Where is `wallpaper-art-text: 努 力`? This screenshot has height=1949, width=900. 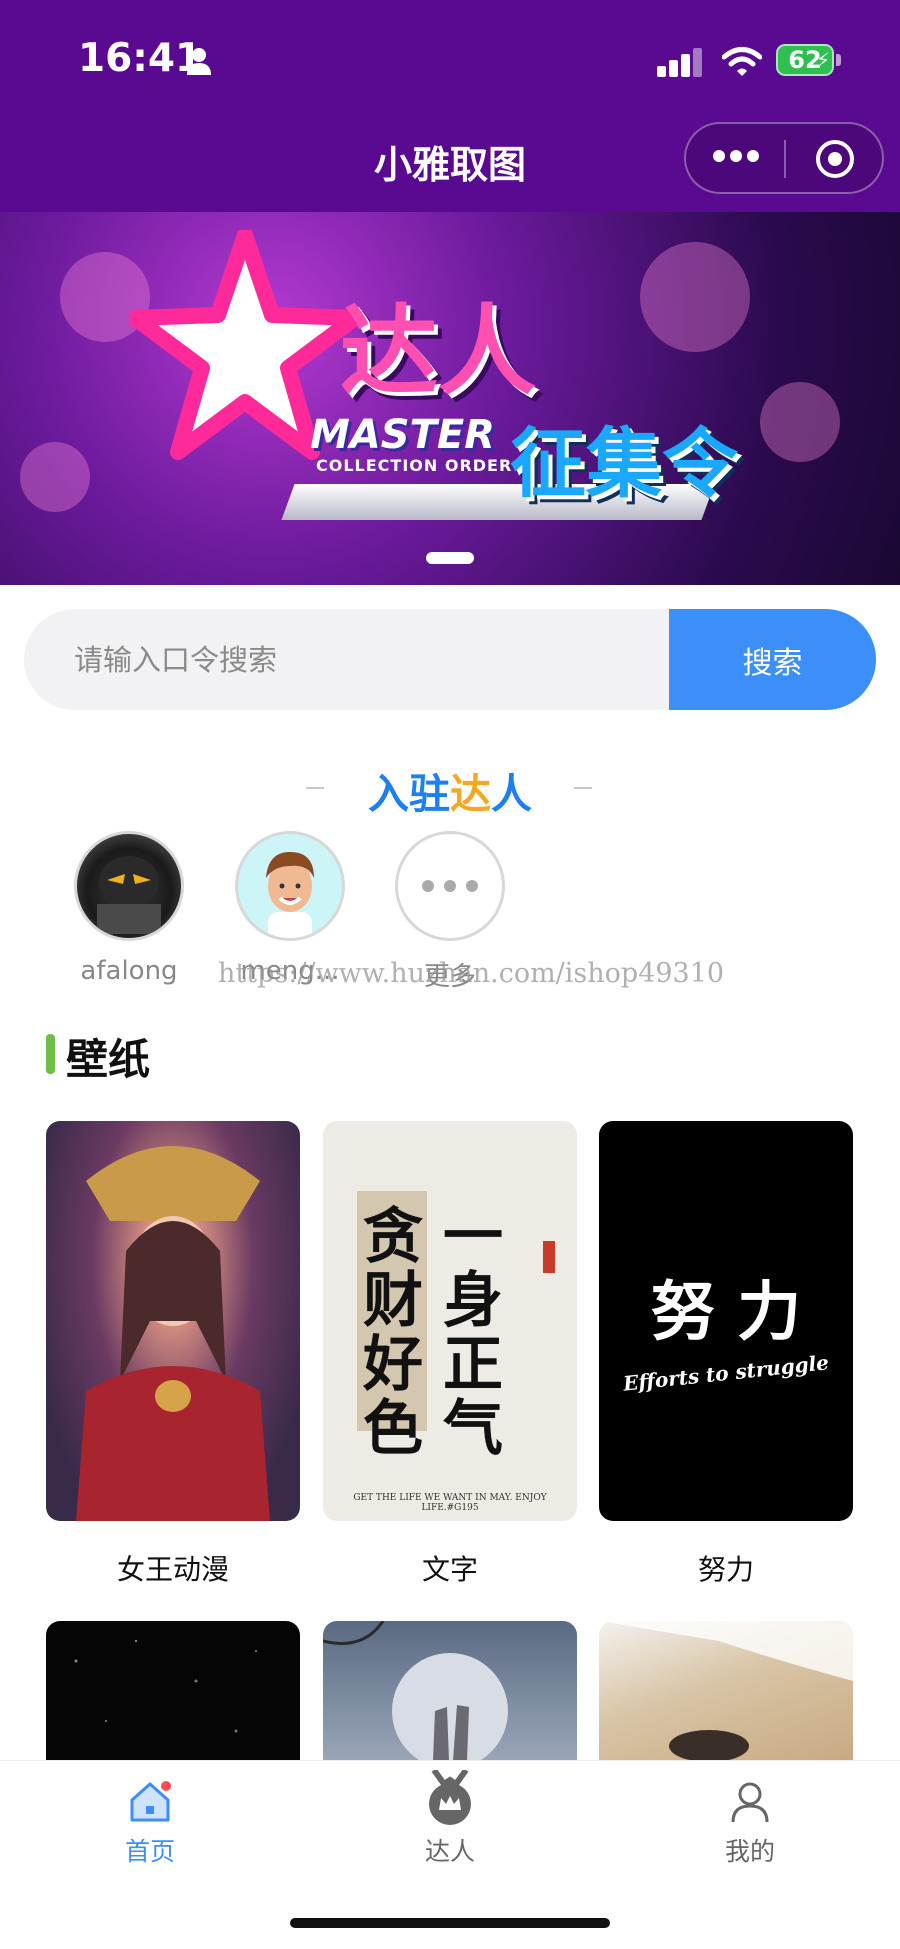
wallpaper-art-text: 努 力 is located at coordinates (726, 1313).